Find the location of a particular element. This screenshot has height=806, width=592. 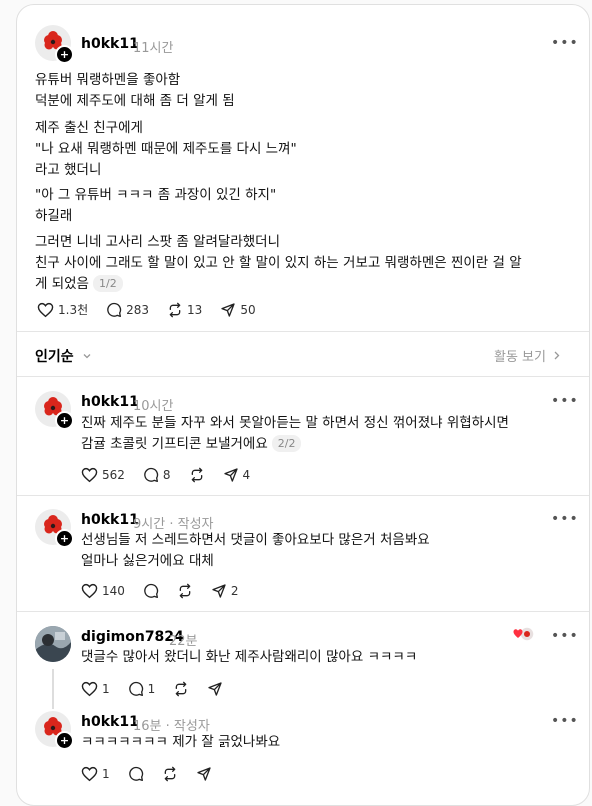

share-count: 4 is located at coordinates (246, 475).